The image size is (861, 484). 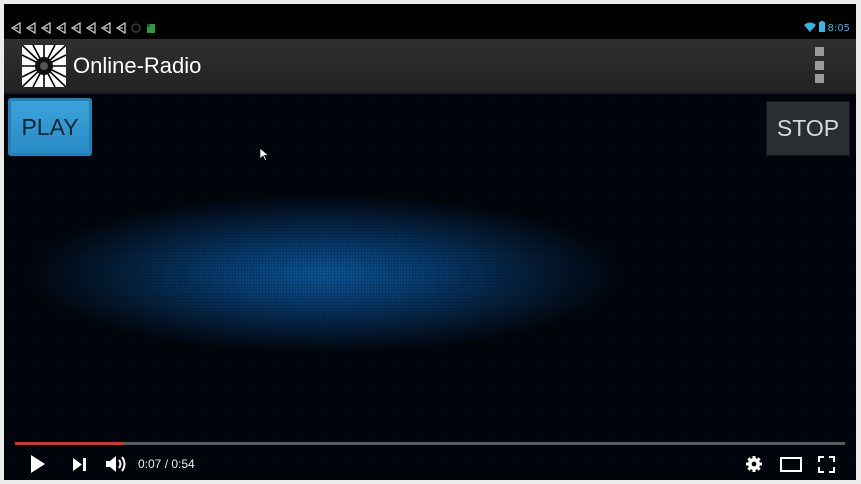 I want to click on battery-icon, so click(x=821, y=28).